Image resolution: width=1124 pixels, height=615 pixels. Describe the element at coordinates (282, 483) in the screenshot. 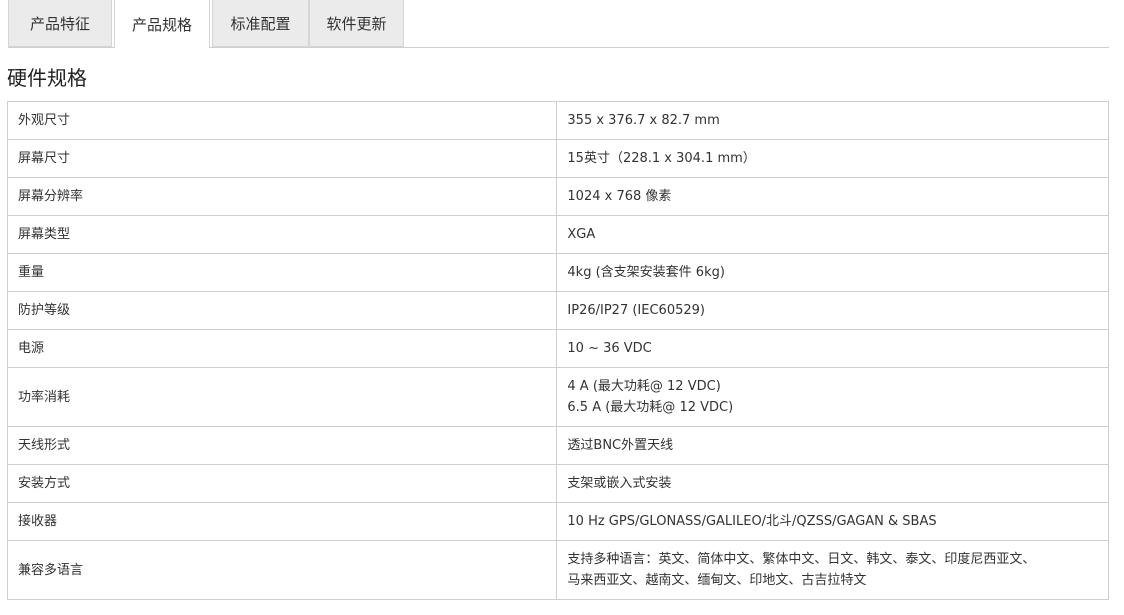

I see `spec-label: 安装方式` at that location.